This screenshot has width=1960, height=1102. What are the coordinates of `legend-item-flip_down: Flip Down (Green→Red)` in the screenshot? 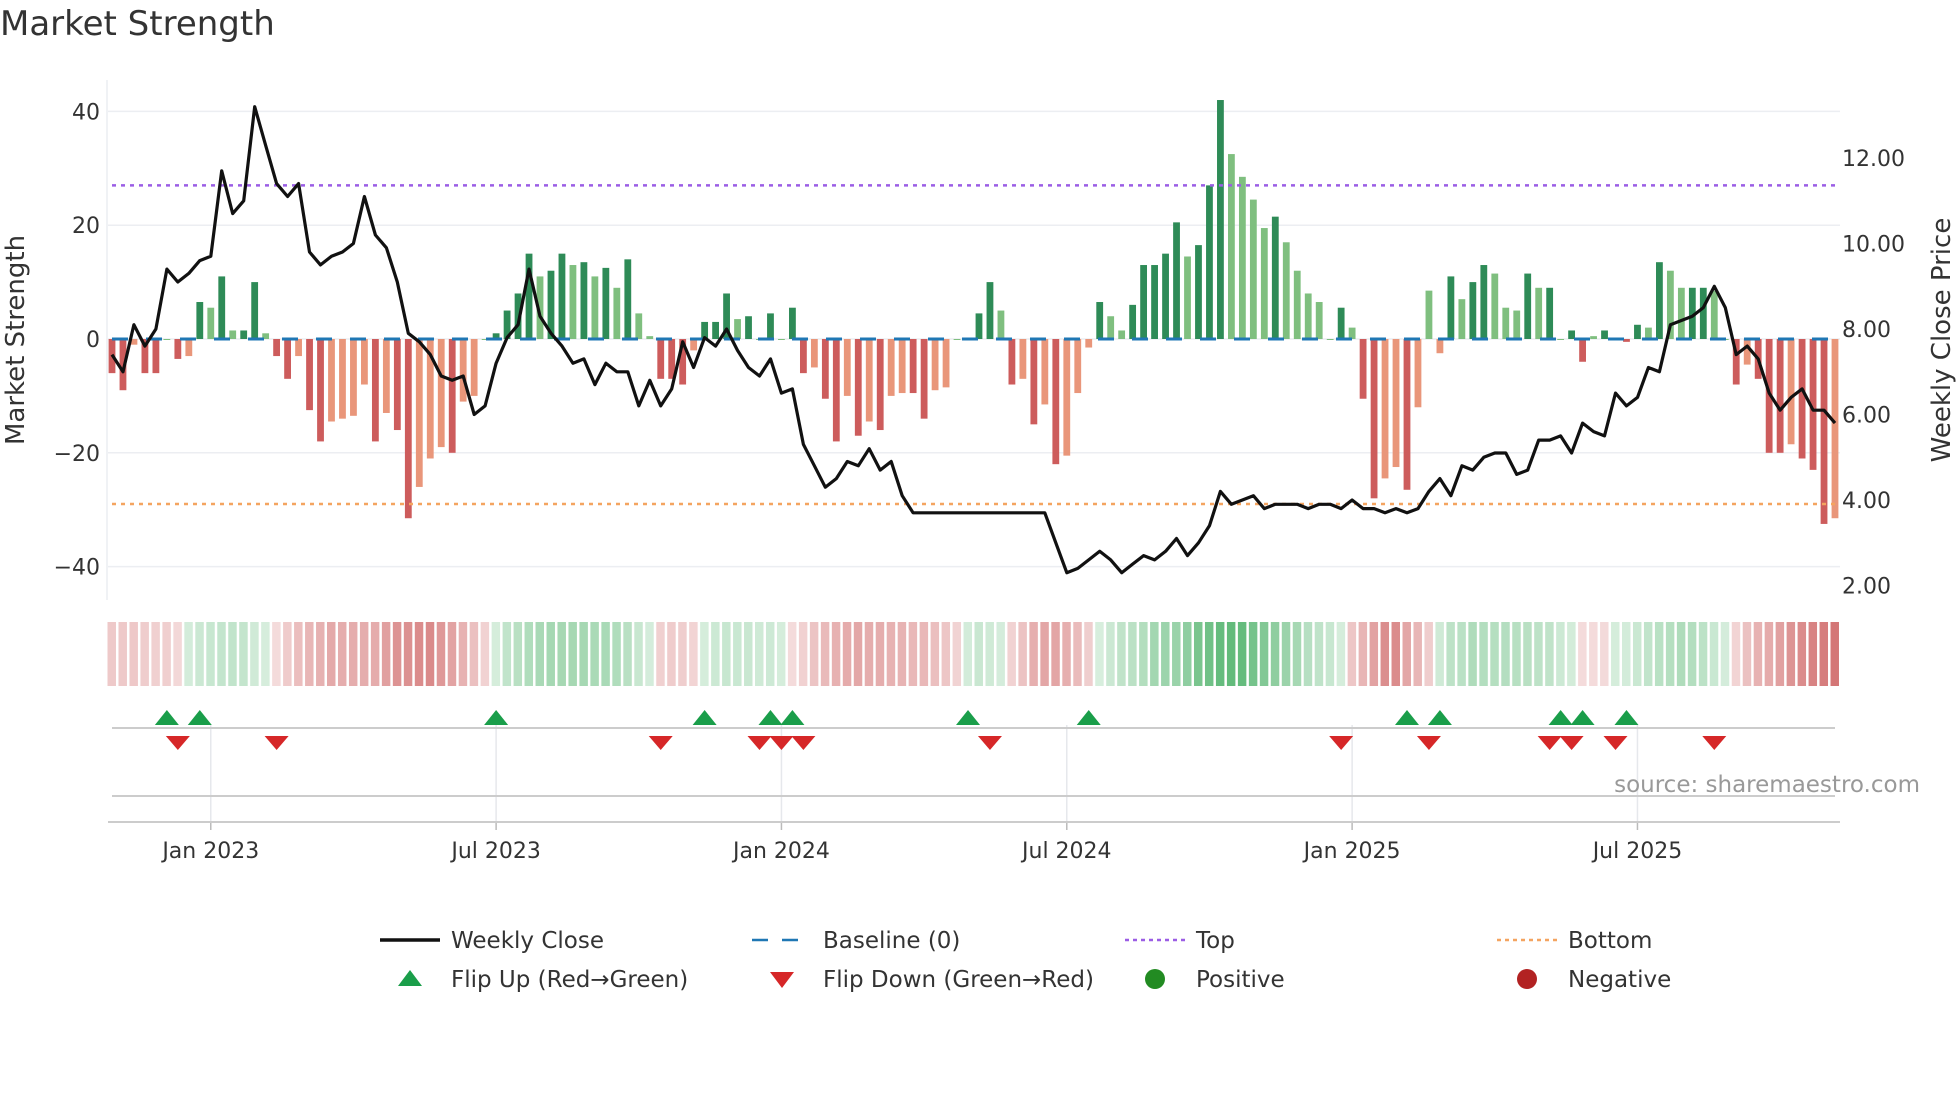 It's located at (932, 980).